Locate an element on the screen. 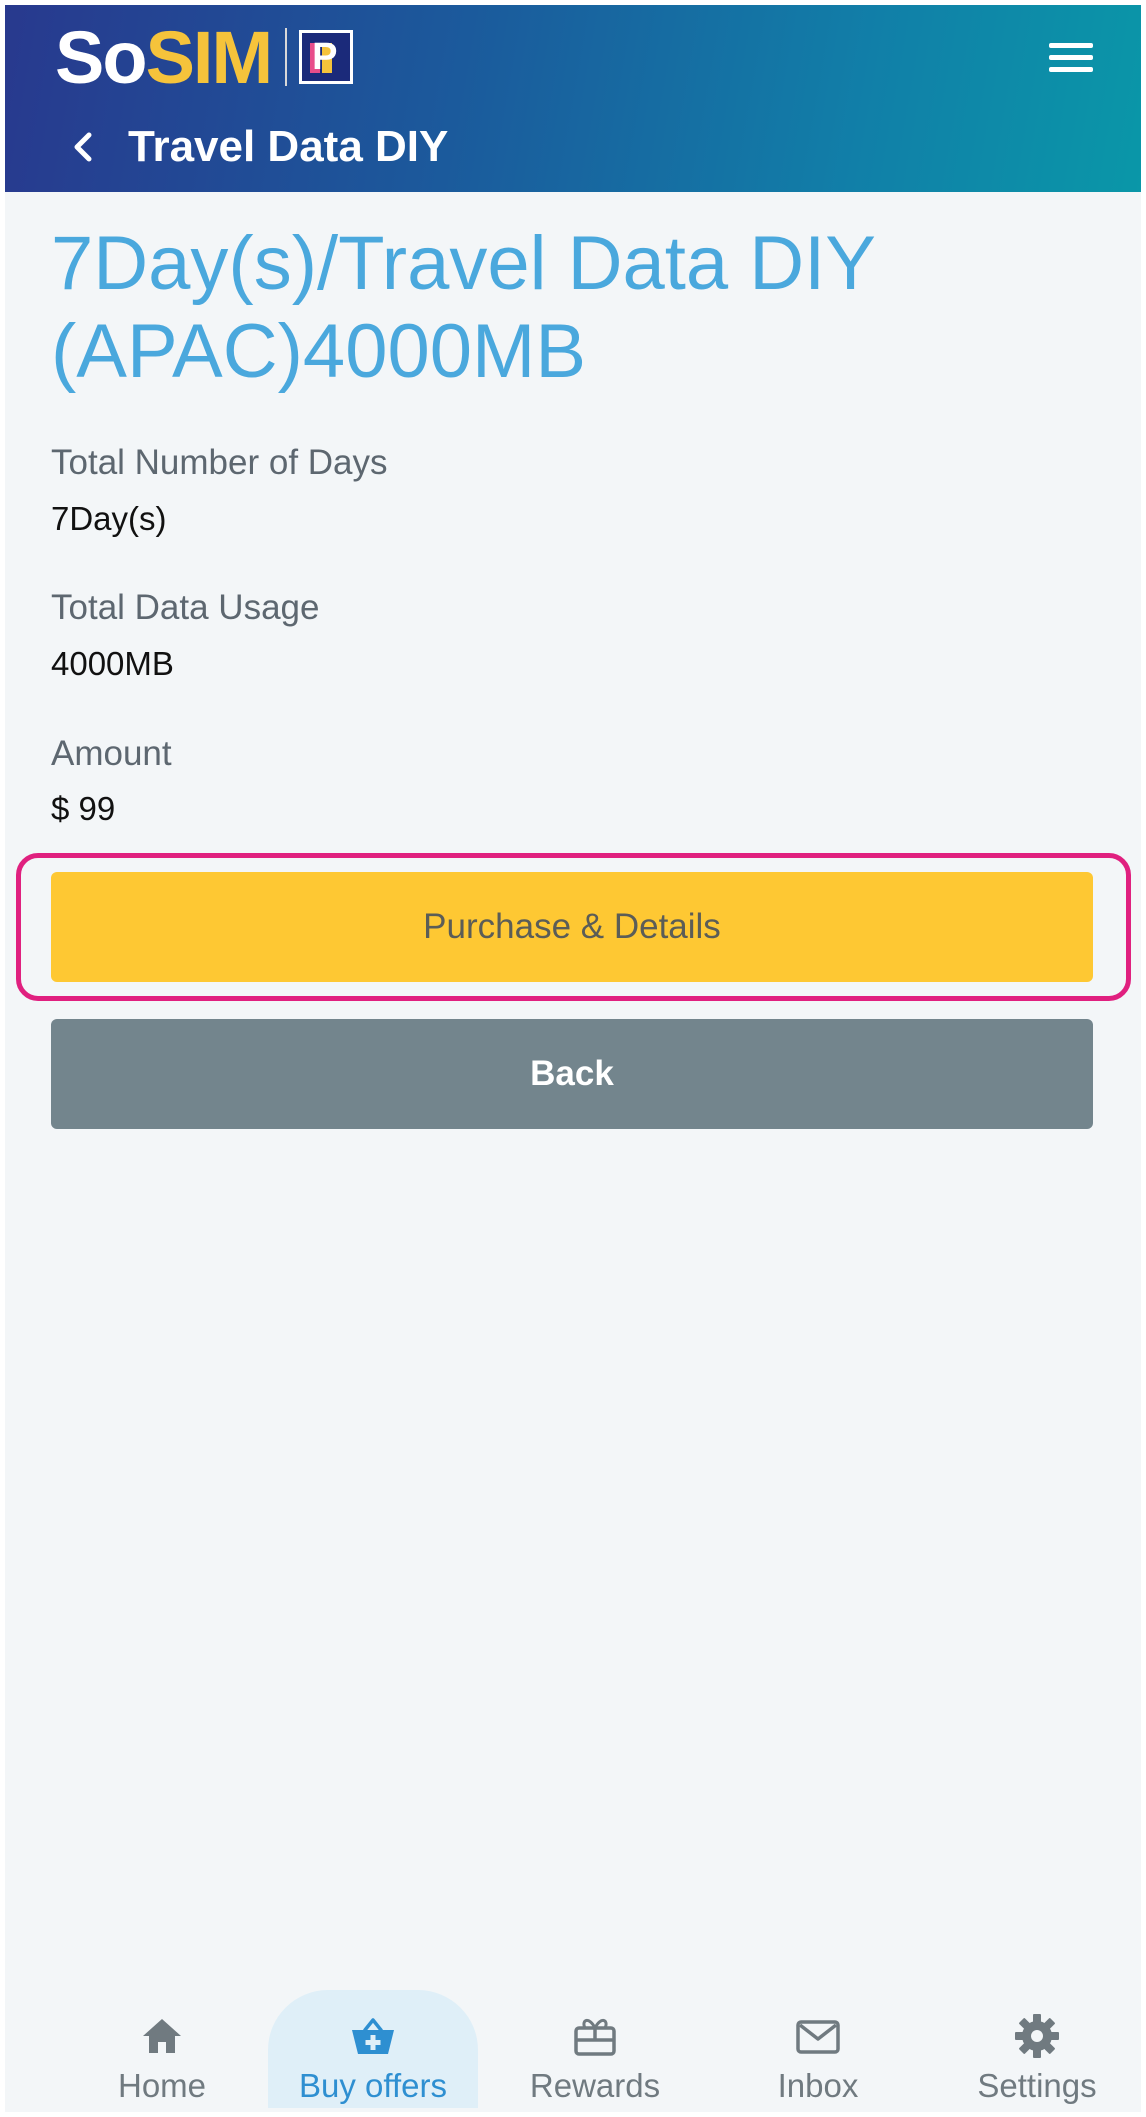 The image size is (1146, 2117). nav-buy-offers: Buy offers is located at coordinates (373, 2049).